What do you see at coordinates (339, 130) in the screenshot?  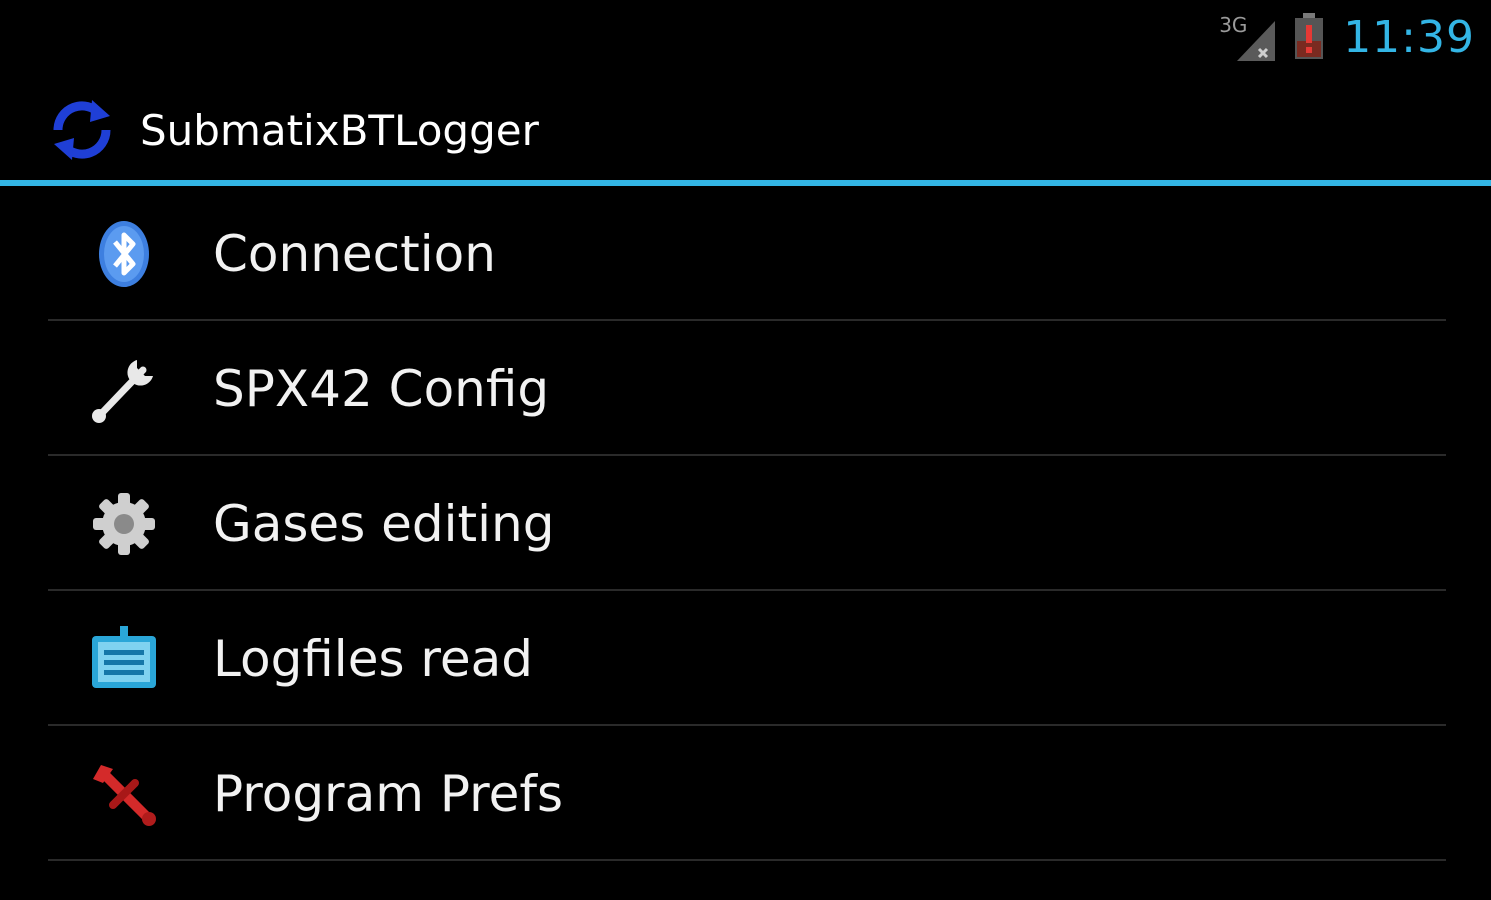 I see `app-title: SubmatixBTLogger` at bounding box center [339, 130].